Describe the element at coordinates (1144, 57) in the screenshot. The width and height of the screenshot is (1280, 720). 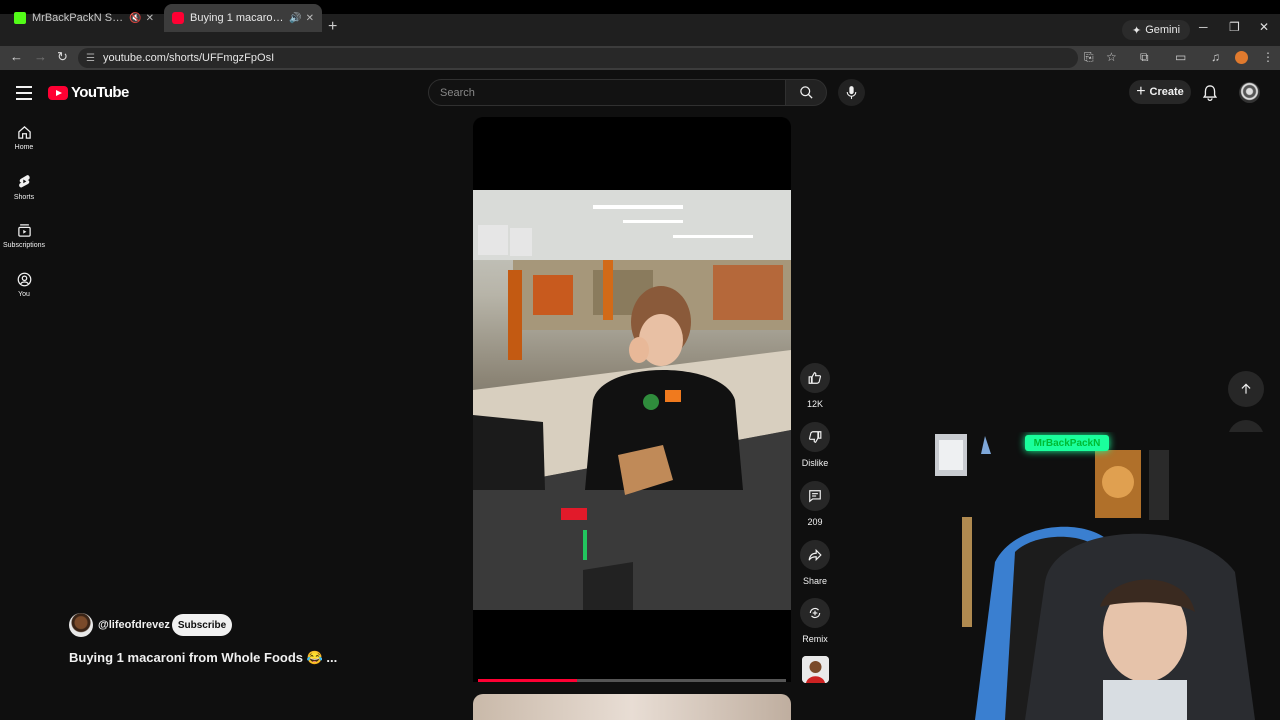
I see `extensions-icon: ⧉` at that location.